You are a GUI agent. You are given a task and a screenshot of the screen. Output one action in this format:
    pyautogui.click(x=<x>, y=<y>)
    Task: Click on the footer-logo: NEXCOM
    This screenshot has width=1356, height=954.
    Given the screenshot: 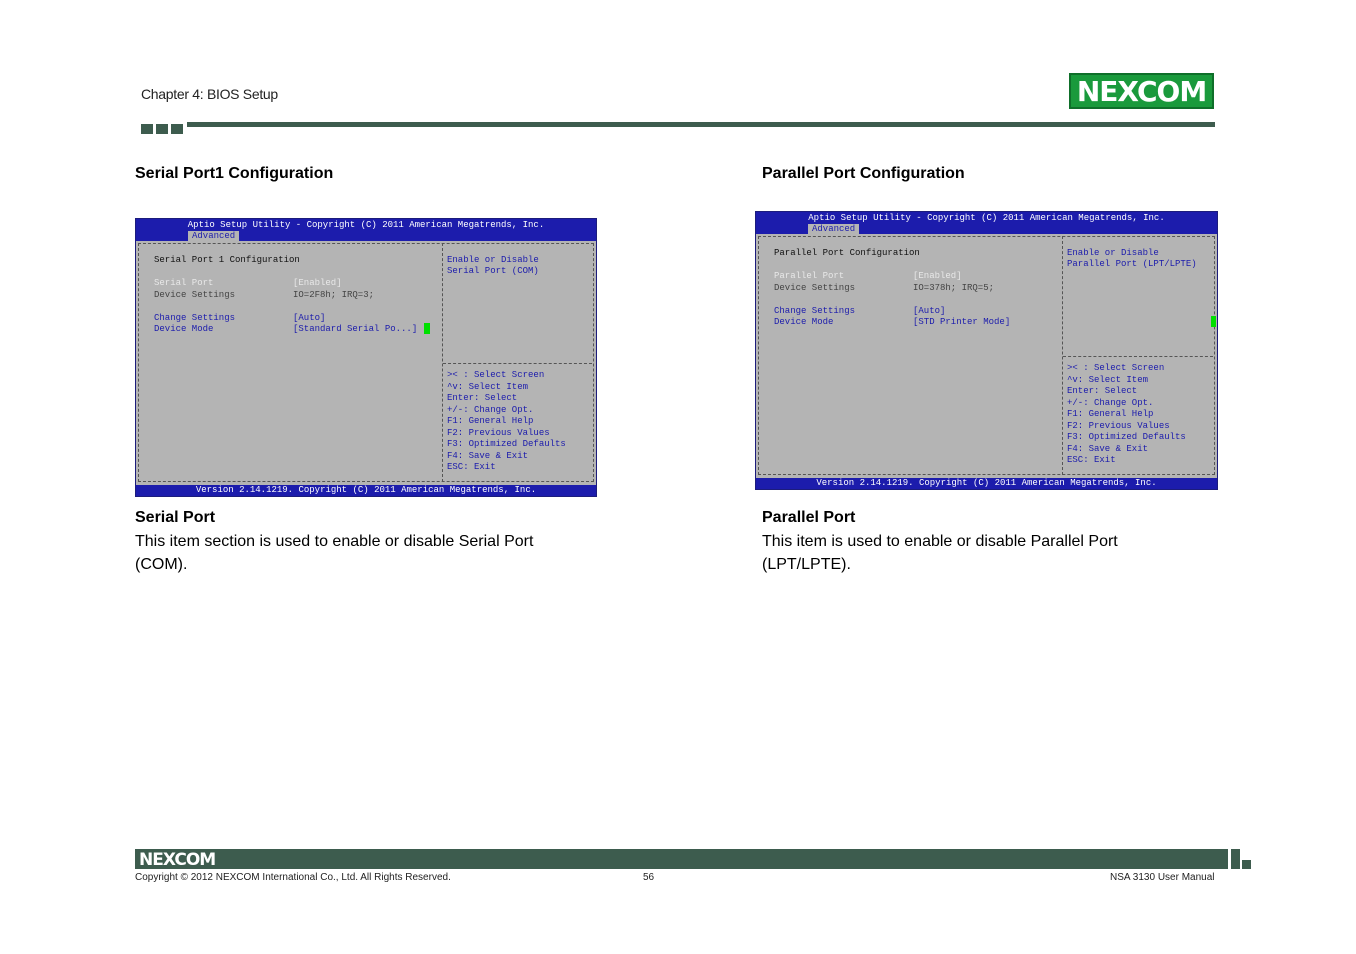 What is the action you would take?
    pyautogui.click(x=177, y=860)
    